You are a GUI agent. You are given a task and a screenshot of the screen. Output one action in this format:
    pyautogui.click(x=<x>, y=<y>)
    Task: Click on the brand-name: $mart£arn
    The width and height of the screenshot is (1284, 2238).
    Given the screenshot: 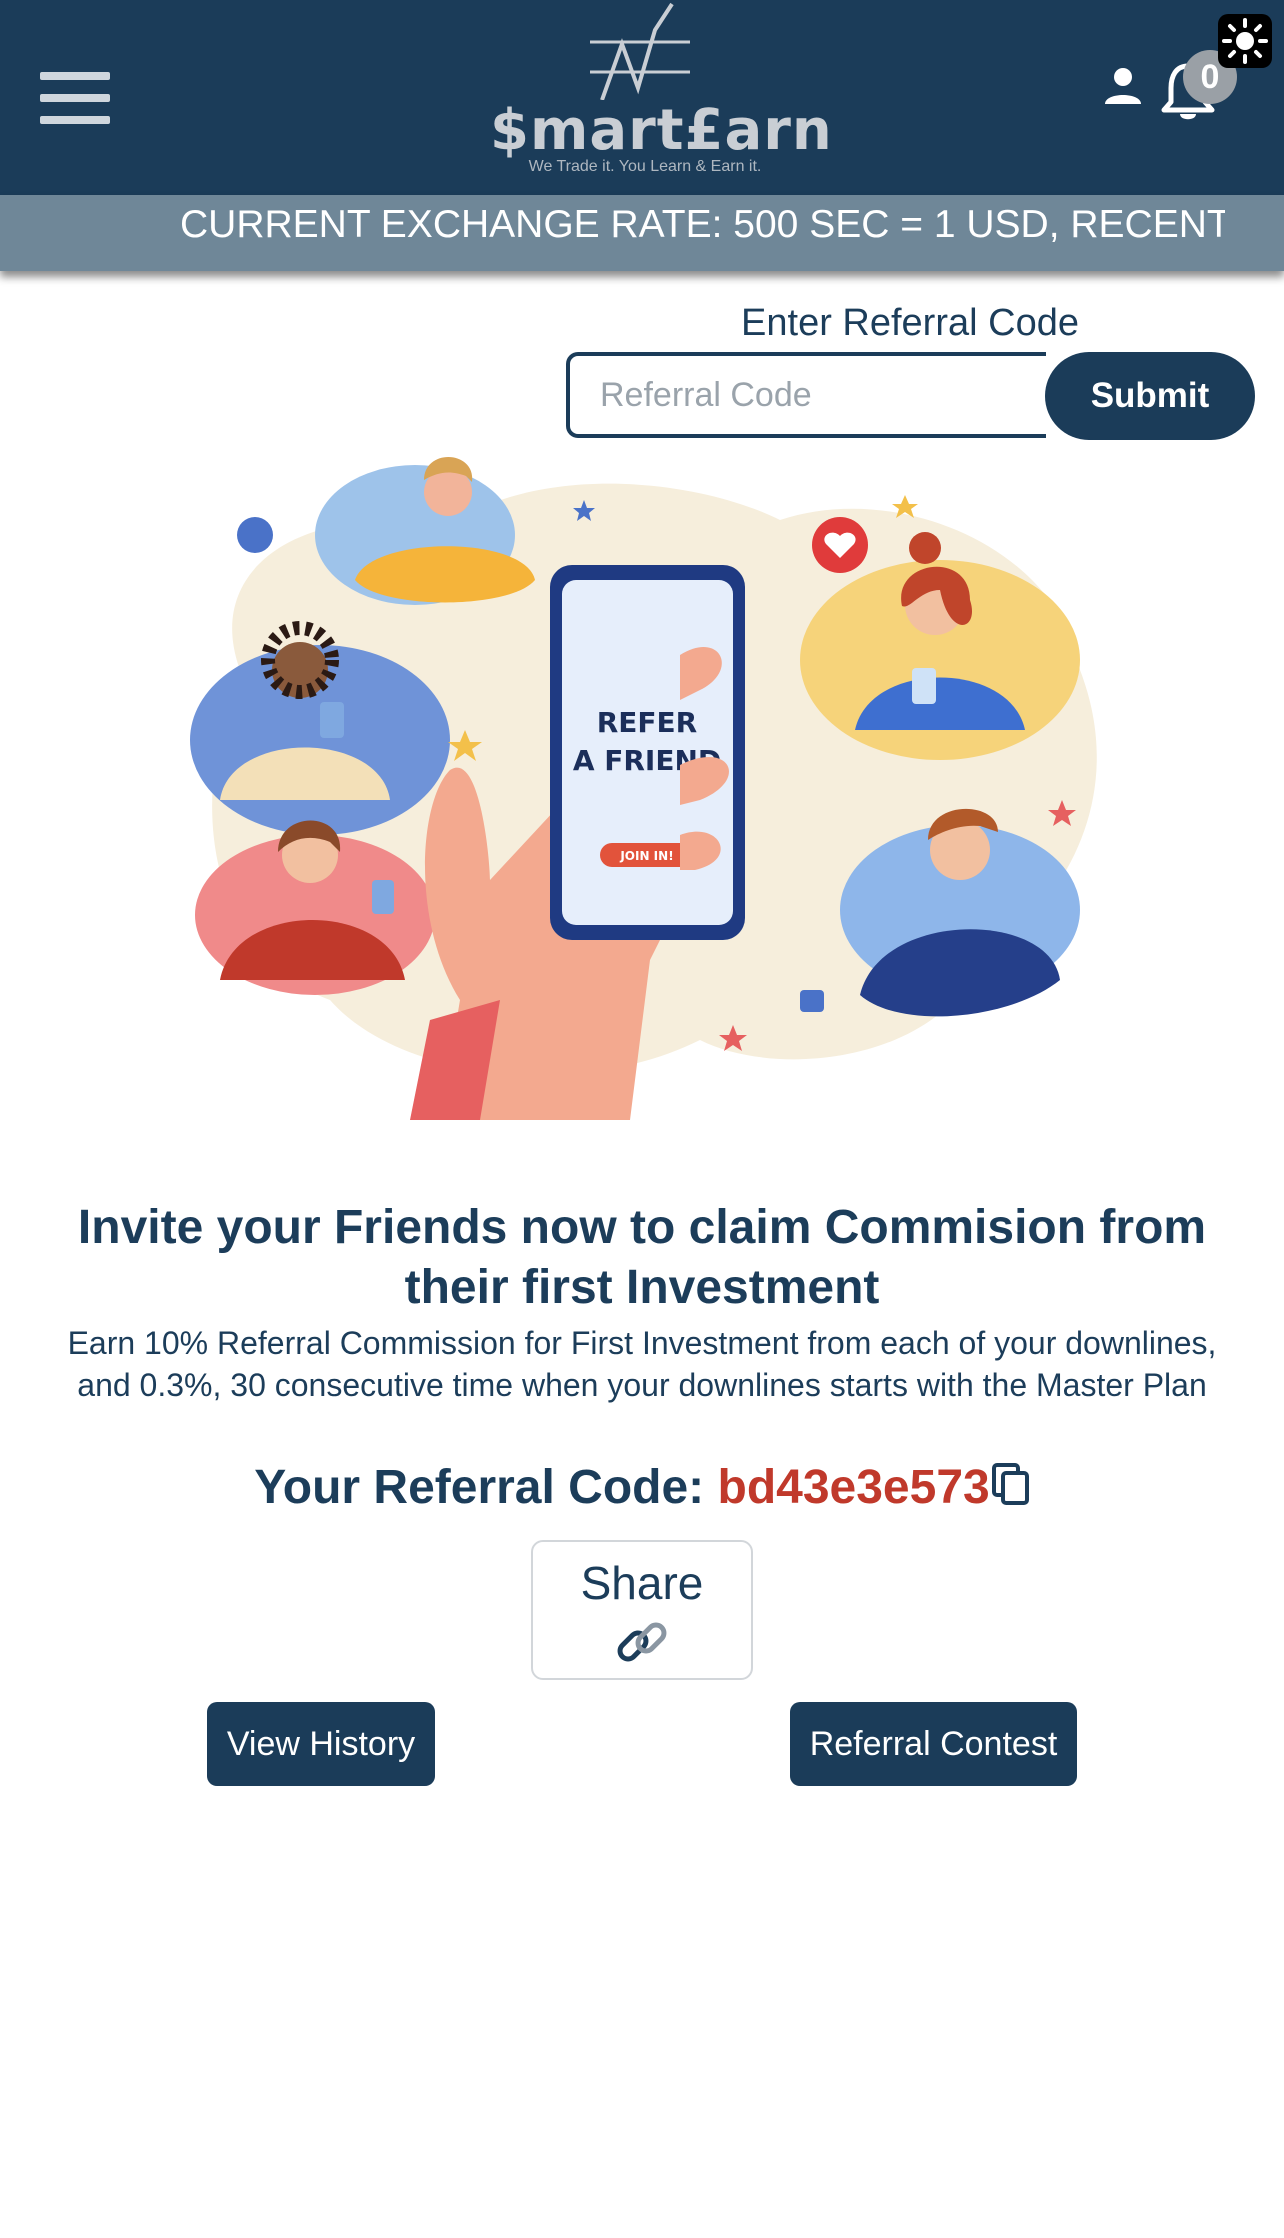 What is the action you would take?
    pyautogui.click(x=661, y=130)
    